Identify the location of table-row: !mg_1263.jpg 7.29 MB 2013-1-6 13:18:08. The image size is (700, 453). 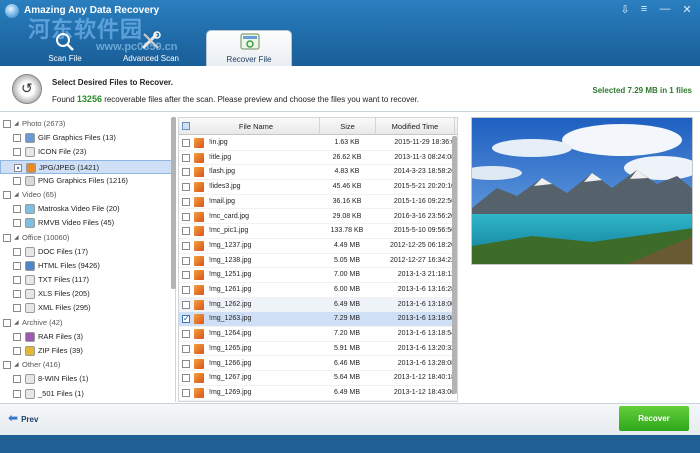
(317, 319).